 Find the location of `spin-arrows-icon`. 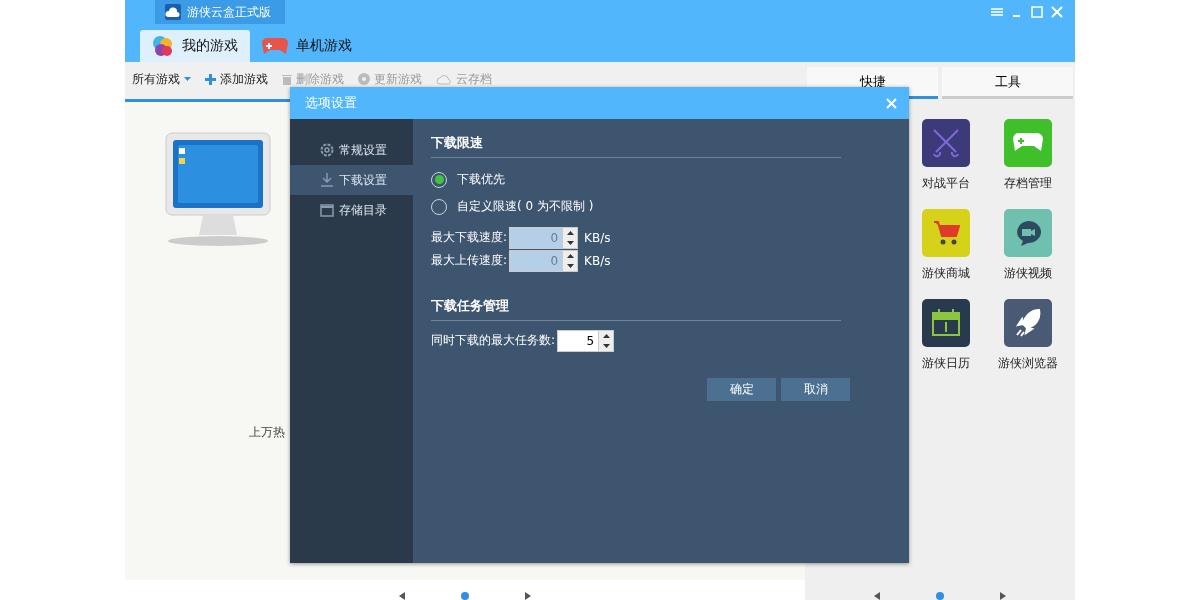

spin-arrows-icon is located at coordinates (606, 340).